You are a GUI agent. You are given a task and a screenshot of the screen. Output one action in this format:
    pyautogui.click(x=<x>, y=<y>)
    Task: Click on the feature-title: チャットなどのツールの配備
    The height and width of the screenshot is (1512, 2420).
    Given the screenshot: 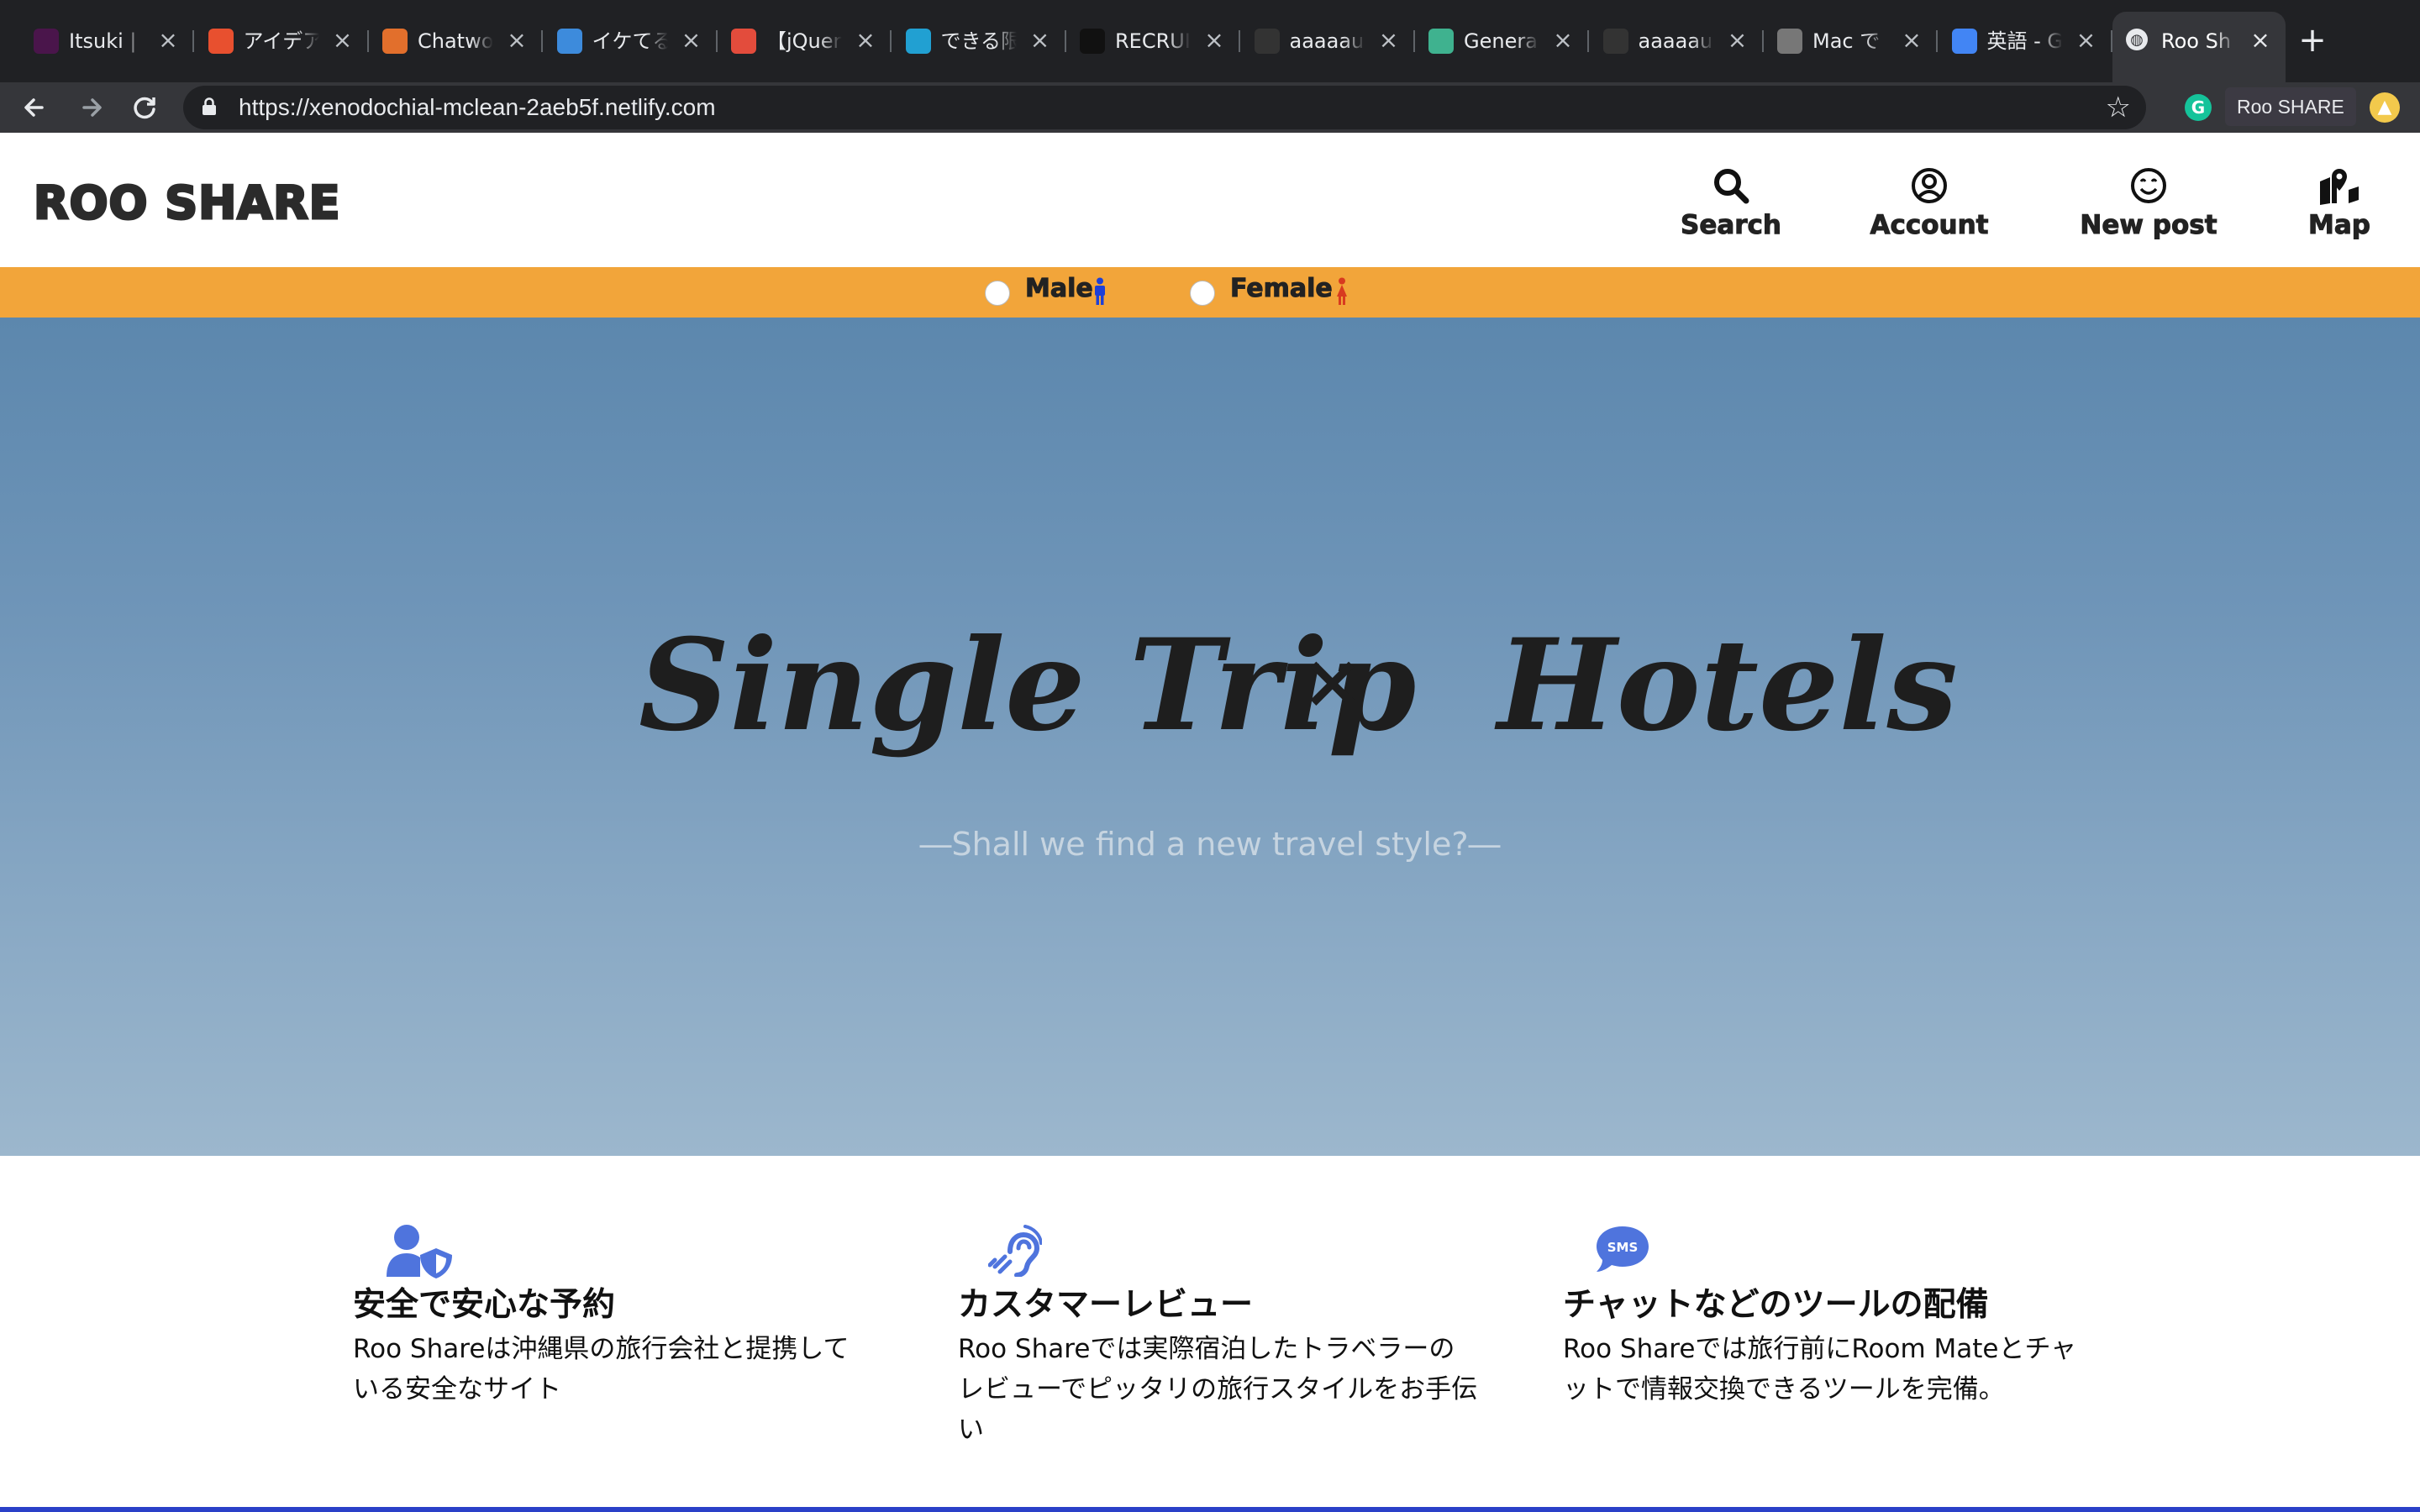 What is the action you would take?
    pyautogui.click(x=1776, y=1305)
    